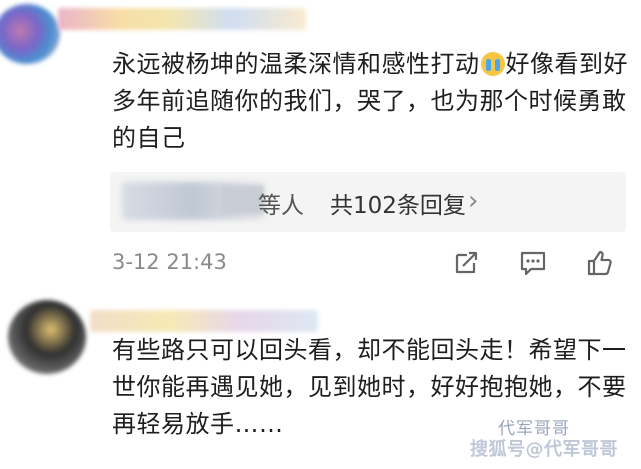 This screenshot has width=641, height=469. I want to click on replies-summary: 等人 共102条回复 ›, so click(368, 202).